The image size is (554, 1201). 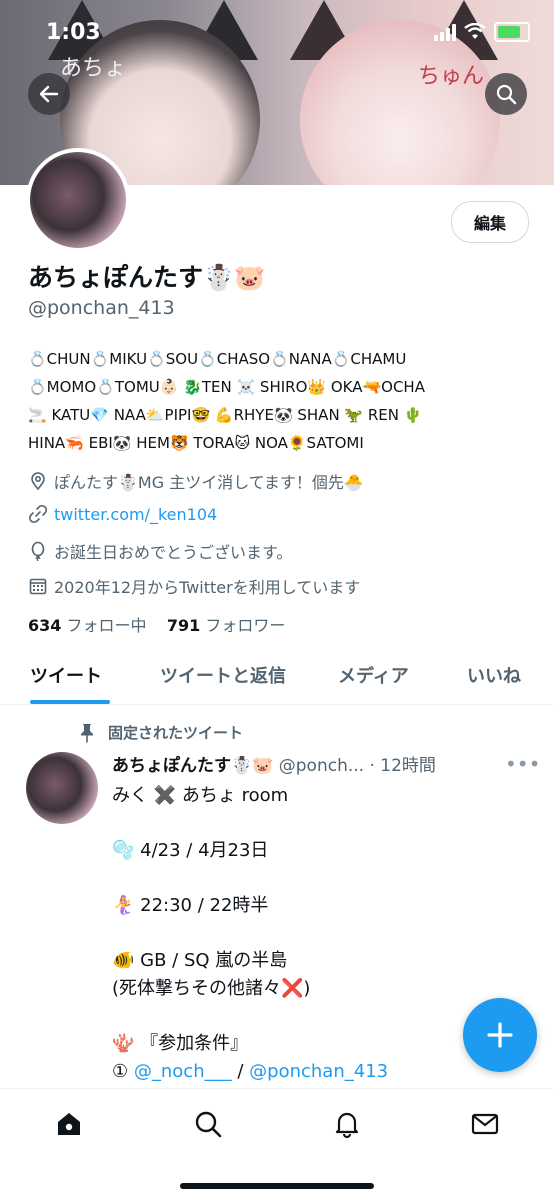 I want to click on profile-tabs: ツイート ツイートと返信 メディア いいね, so click(x=277, y=676).